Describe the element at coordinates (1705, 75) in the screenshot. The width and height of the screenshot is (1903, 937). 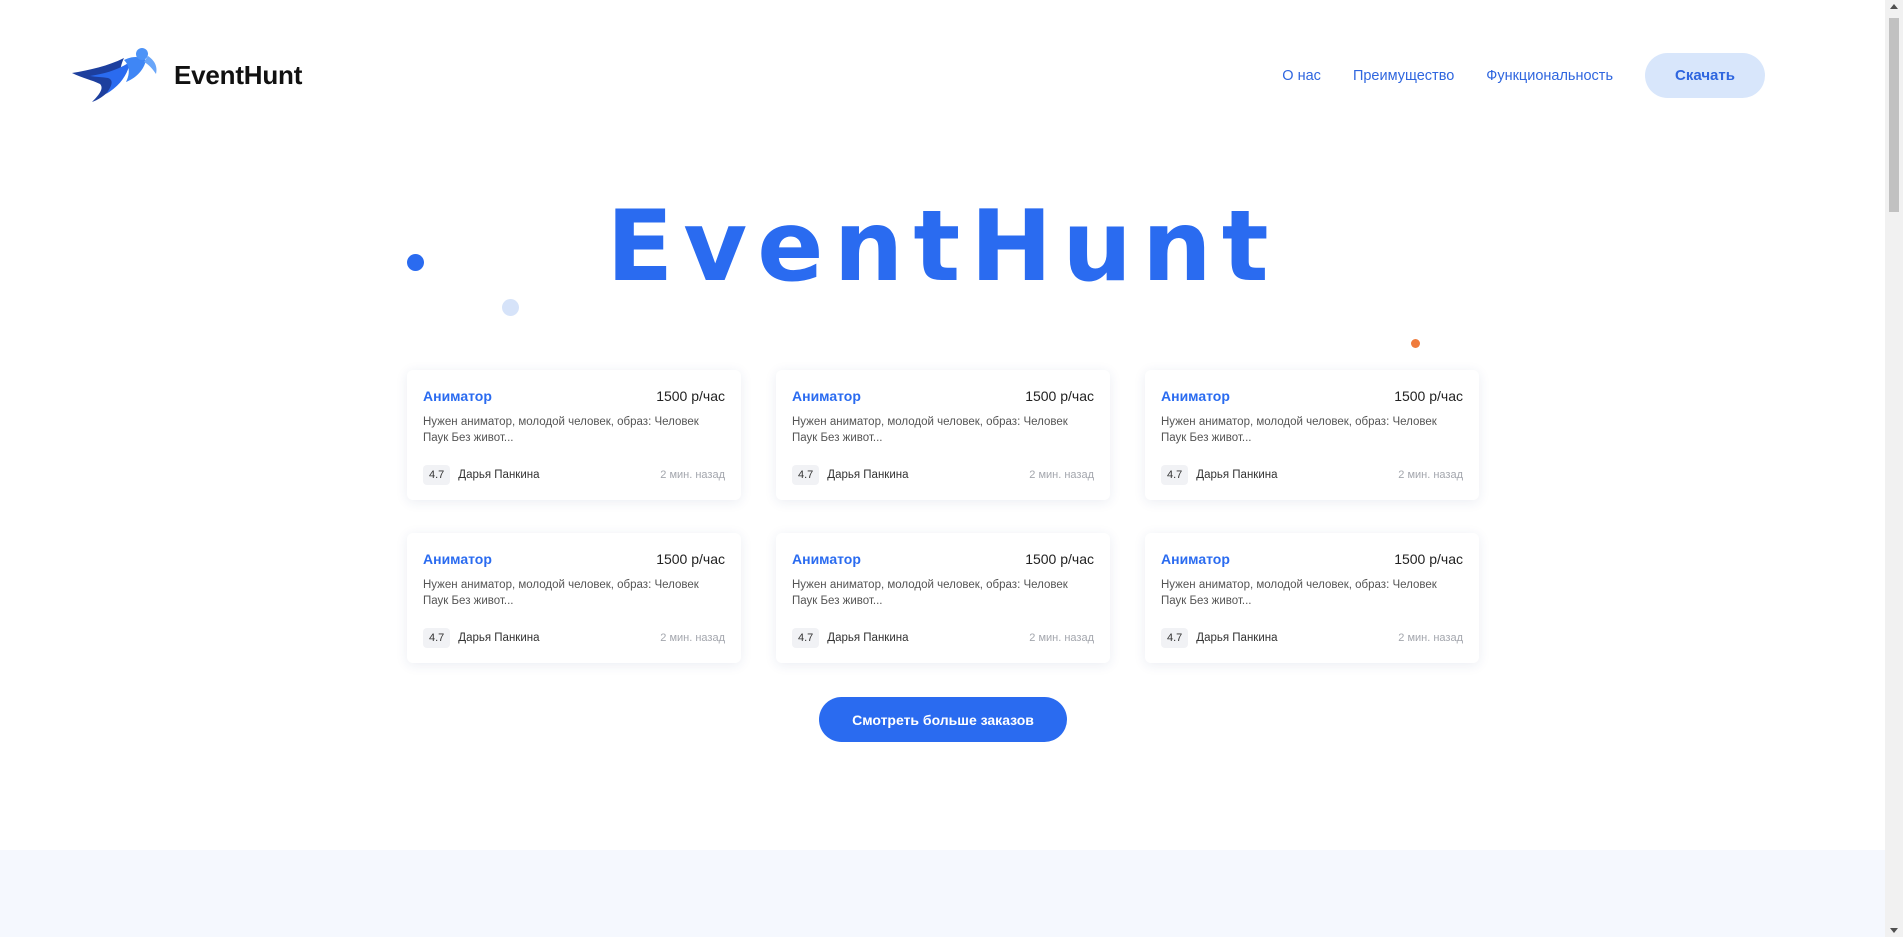
I see `download-button: Скачать` at that location.